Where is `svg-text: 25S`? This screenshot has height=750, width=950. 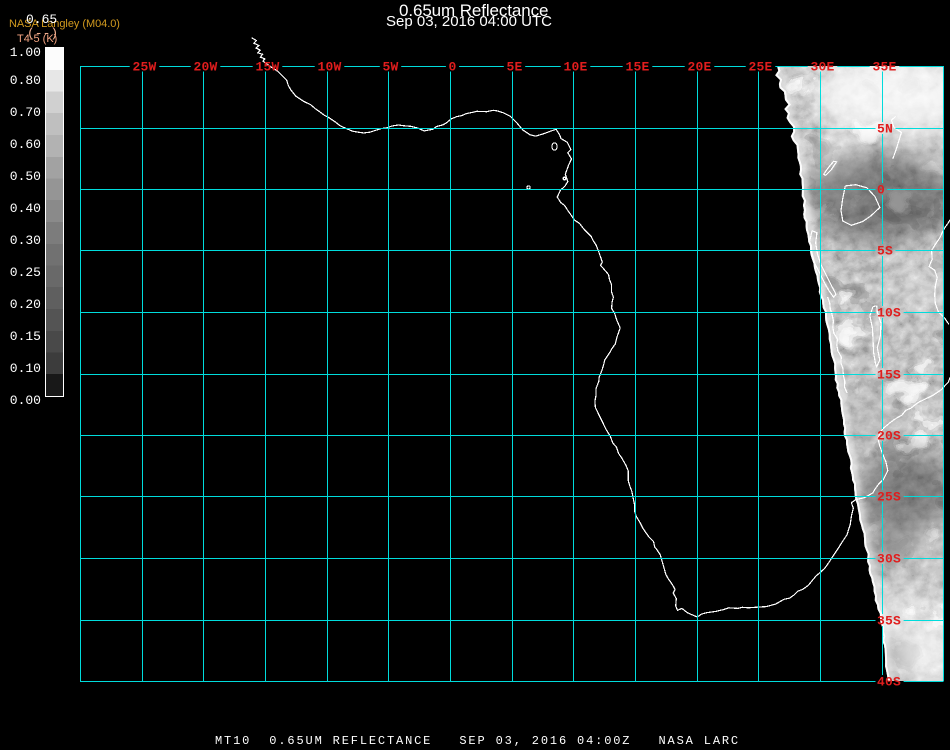
svg-text: 25S is located at coordinates (889, 497).